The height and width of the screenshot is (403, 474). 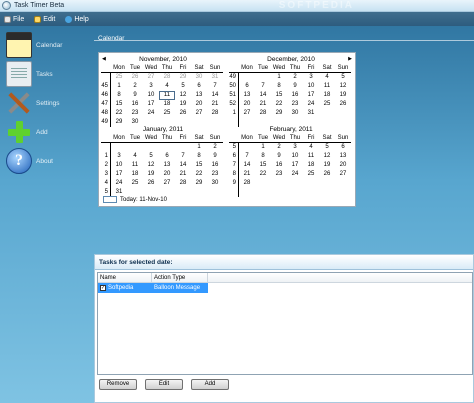 What do you see at coordinates (164, 384) in the screenshot?
I see `edit-button: Edit` at bounding box center [164, 384].